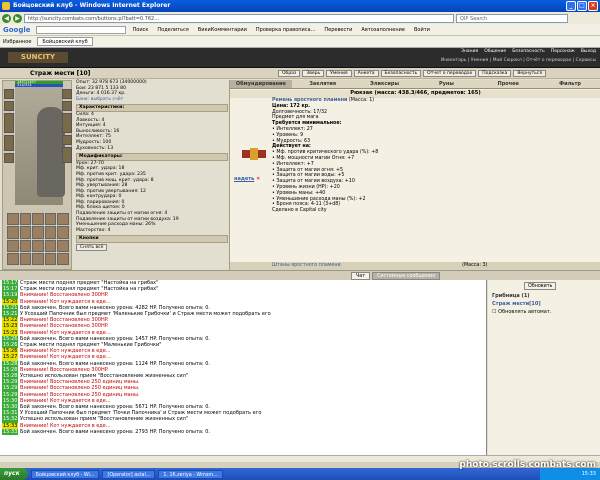 This screenshot has height=480, width=600. I want to click on inventory-tab: Руны, so click(446, 84).